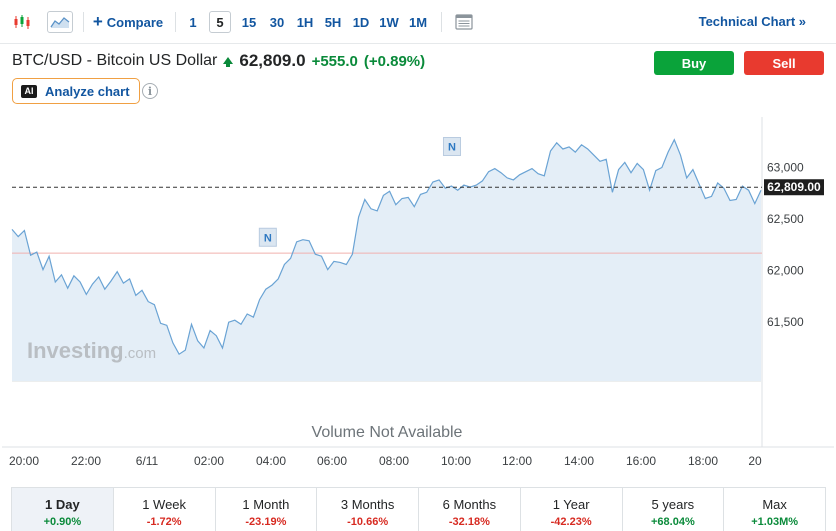 This screenshot has height=531, width=836. I want to click on period-1-month: 1 Month -23.19%, so click(266, 509).